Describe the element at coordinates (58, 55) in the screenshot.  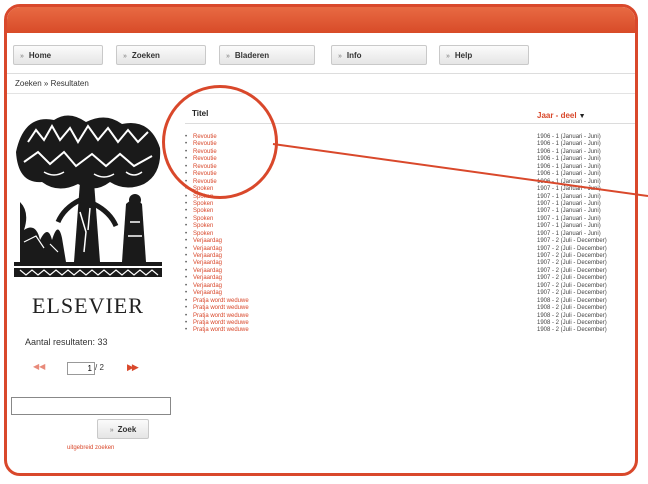
I see `nav-home-button: » Home` at that location.